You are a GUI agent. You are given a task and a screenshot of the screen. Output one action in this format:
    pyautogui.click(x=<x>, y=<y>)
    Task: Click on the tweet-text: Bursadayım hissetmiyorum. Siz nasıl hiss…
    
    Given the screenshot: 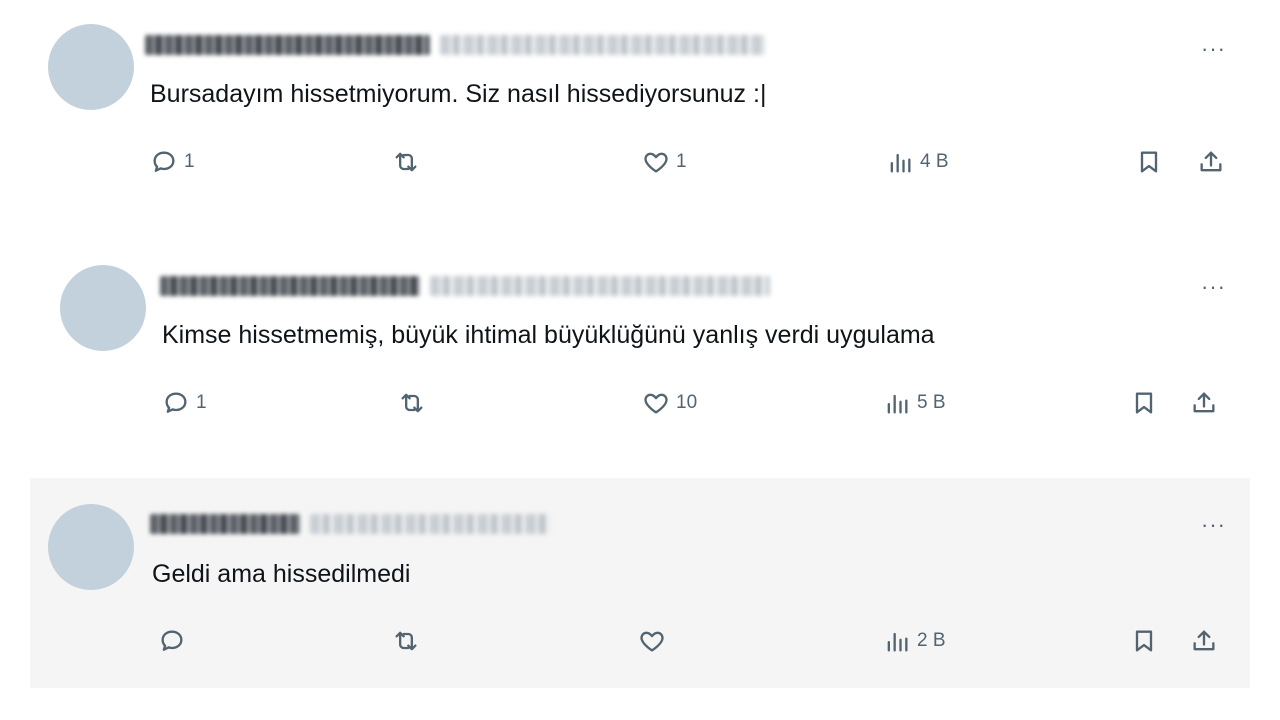 What is the action you would take?
    pyautogui.click(x=458, y=94)
    